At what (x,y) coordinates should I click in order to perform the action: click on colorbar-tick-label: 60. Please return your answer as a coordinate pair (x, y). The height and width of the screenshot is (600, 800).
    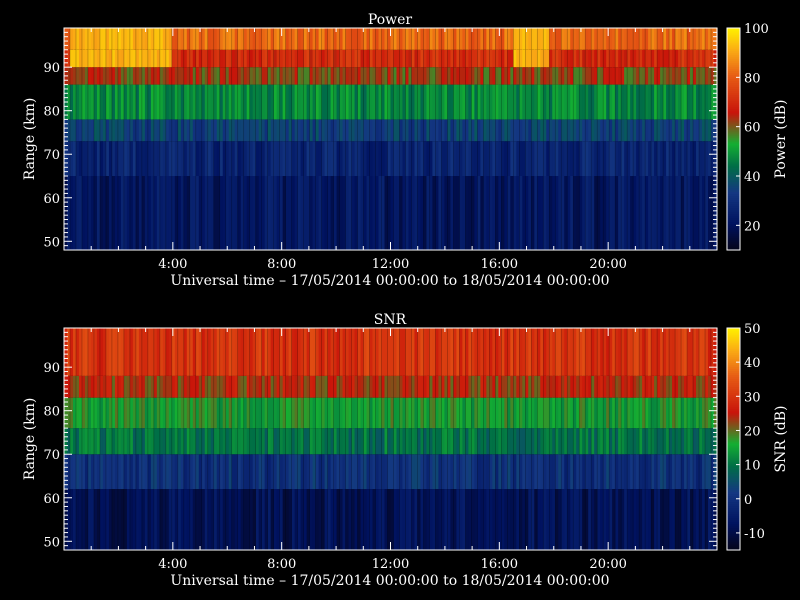
    Looking at the image, I should click on (752, 128).